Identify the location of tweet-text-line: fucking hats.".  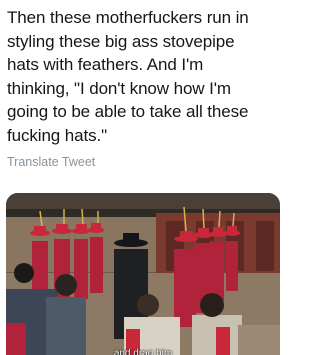
(57, 135).